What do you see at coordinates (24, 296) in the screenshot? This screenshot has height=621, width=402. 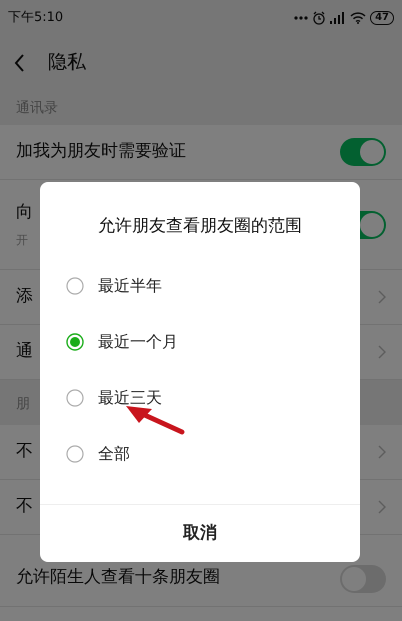 I see `row-label: 添` at bounding box center [24, 296].